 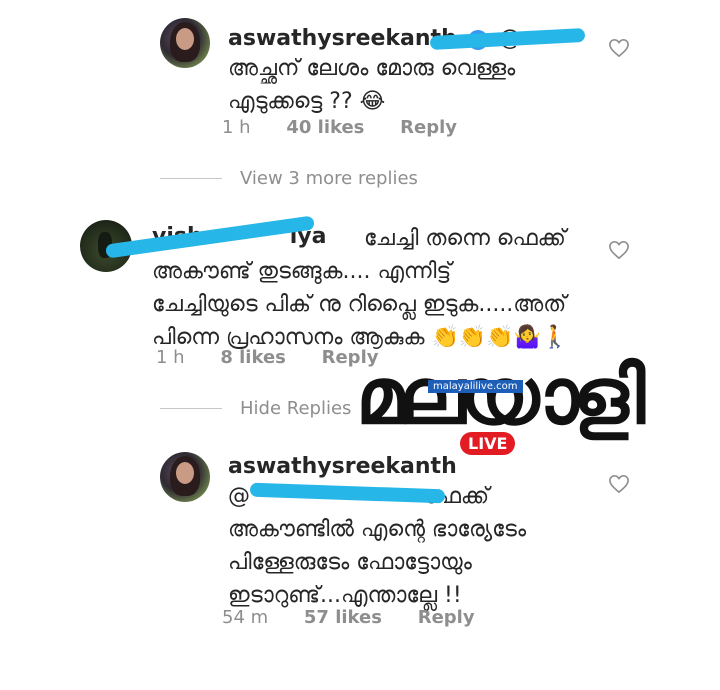 What do you see at coordinates (302, 271) in the screenshot?
I see `comment-line: അകൗണ്ട് തുടങ്ങുക.... എന്നിട്ട്` at bounding box center [302, 271].